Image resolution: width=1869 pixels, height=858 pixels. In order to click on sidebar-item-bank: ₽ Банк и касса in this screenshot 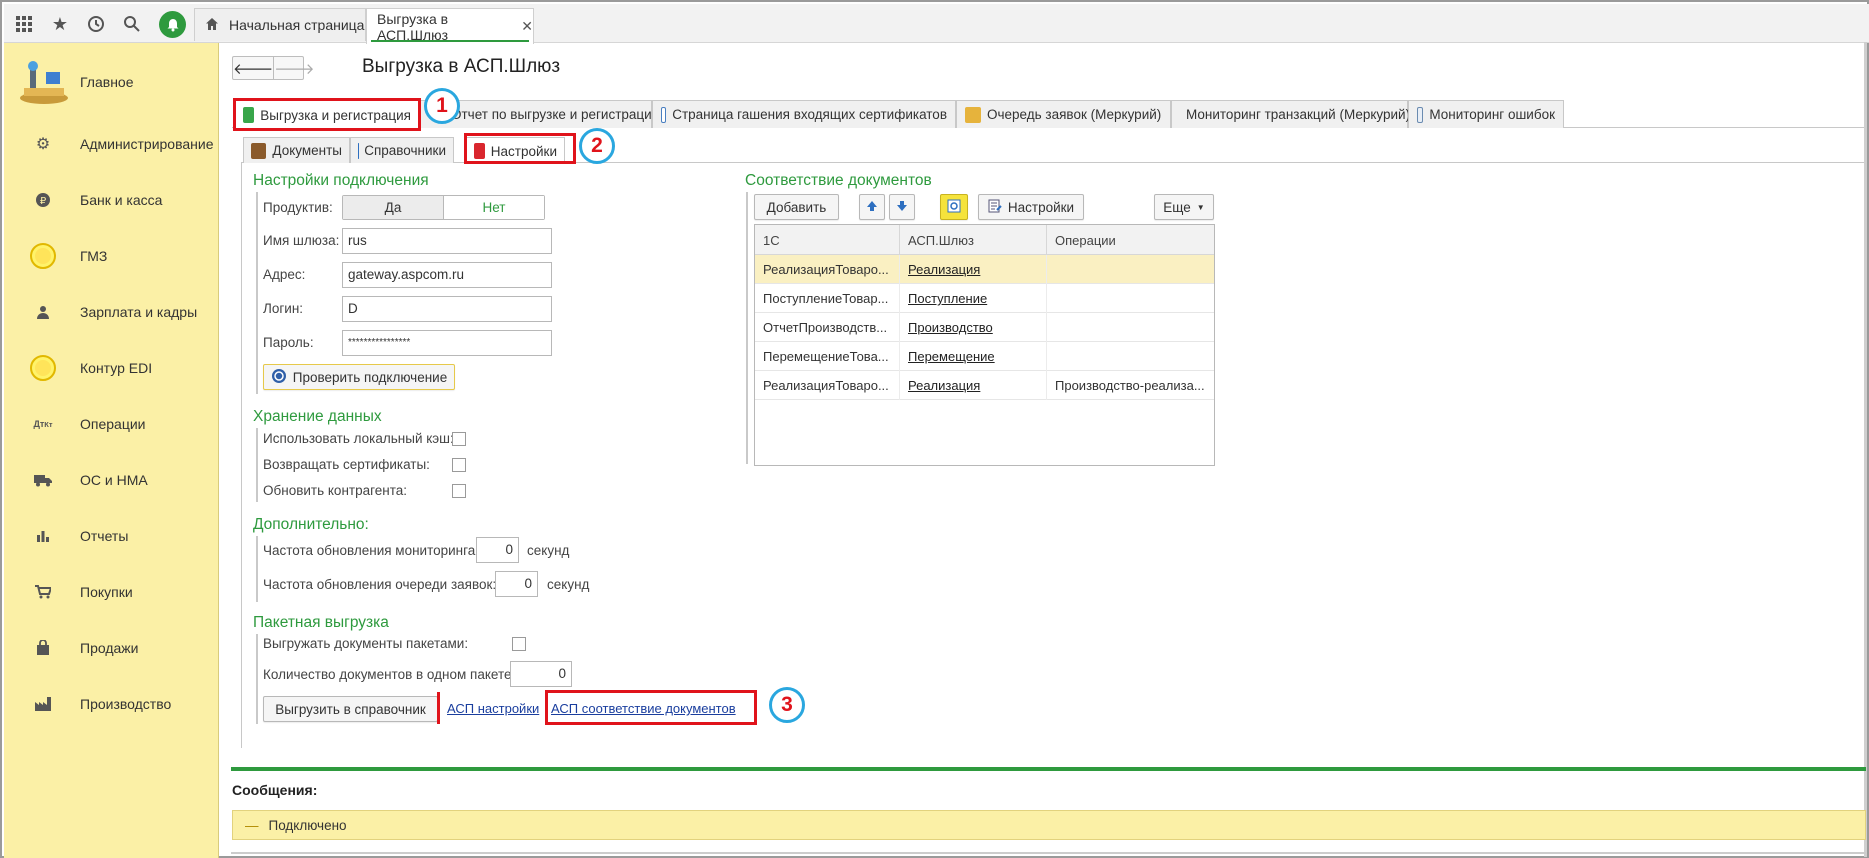, I will do `click(111, 200)`.